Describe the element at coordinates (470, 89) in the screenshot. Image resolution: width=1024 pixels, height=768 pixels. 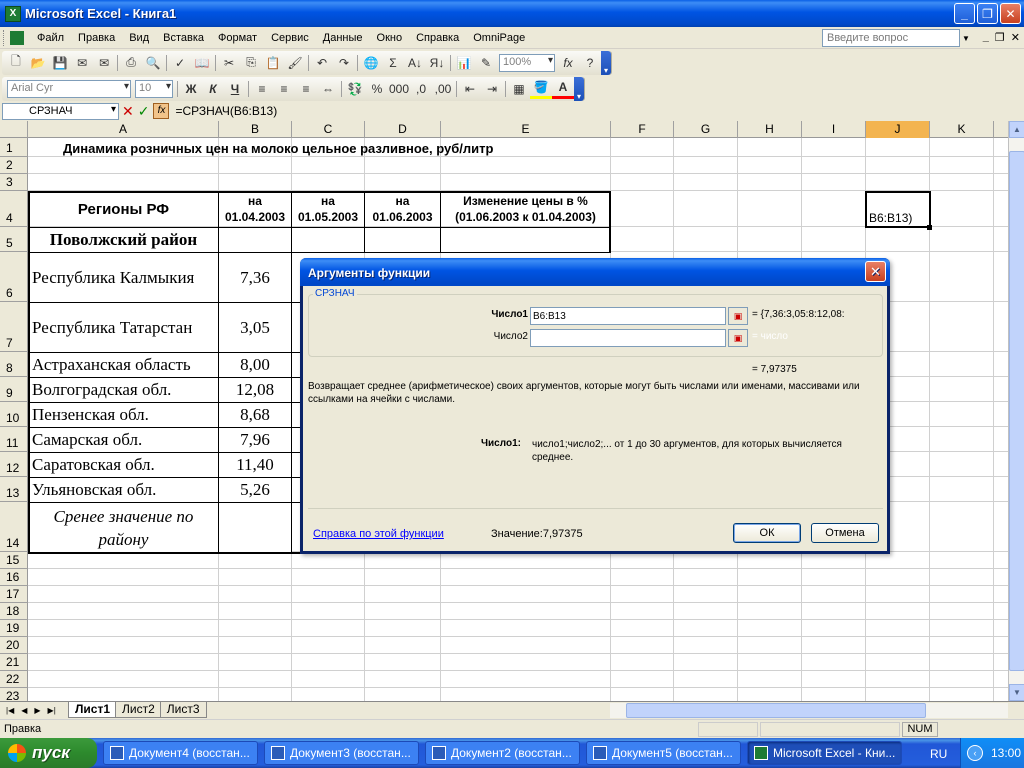
I see `decrease-indent-icon: ⇤` at that location.